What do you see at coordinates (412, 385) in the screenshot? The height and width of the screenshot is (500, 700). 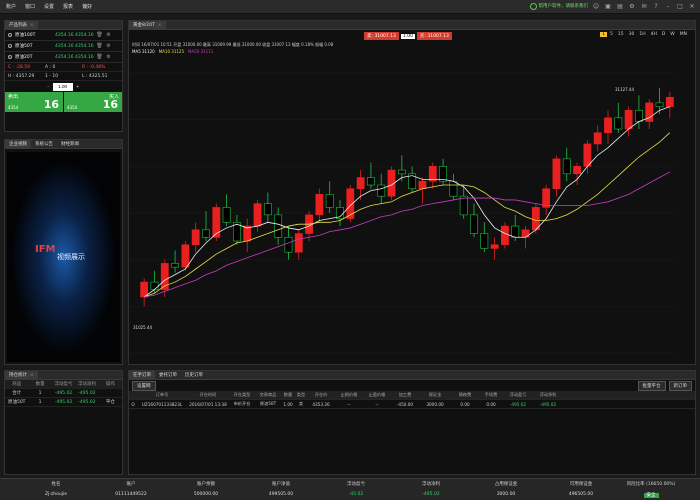 I see `orders-toolbar: 设置网 批量平仓 新订单` at bounding box center [412, 385].